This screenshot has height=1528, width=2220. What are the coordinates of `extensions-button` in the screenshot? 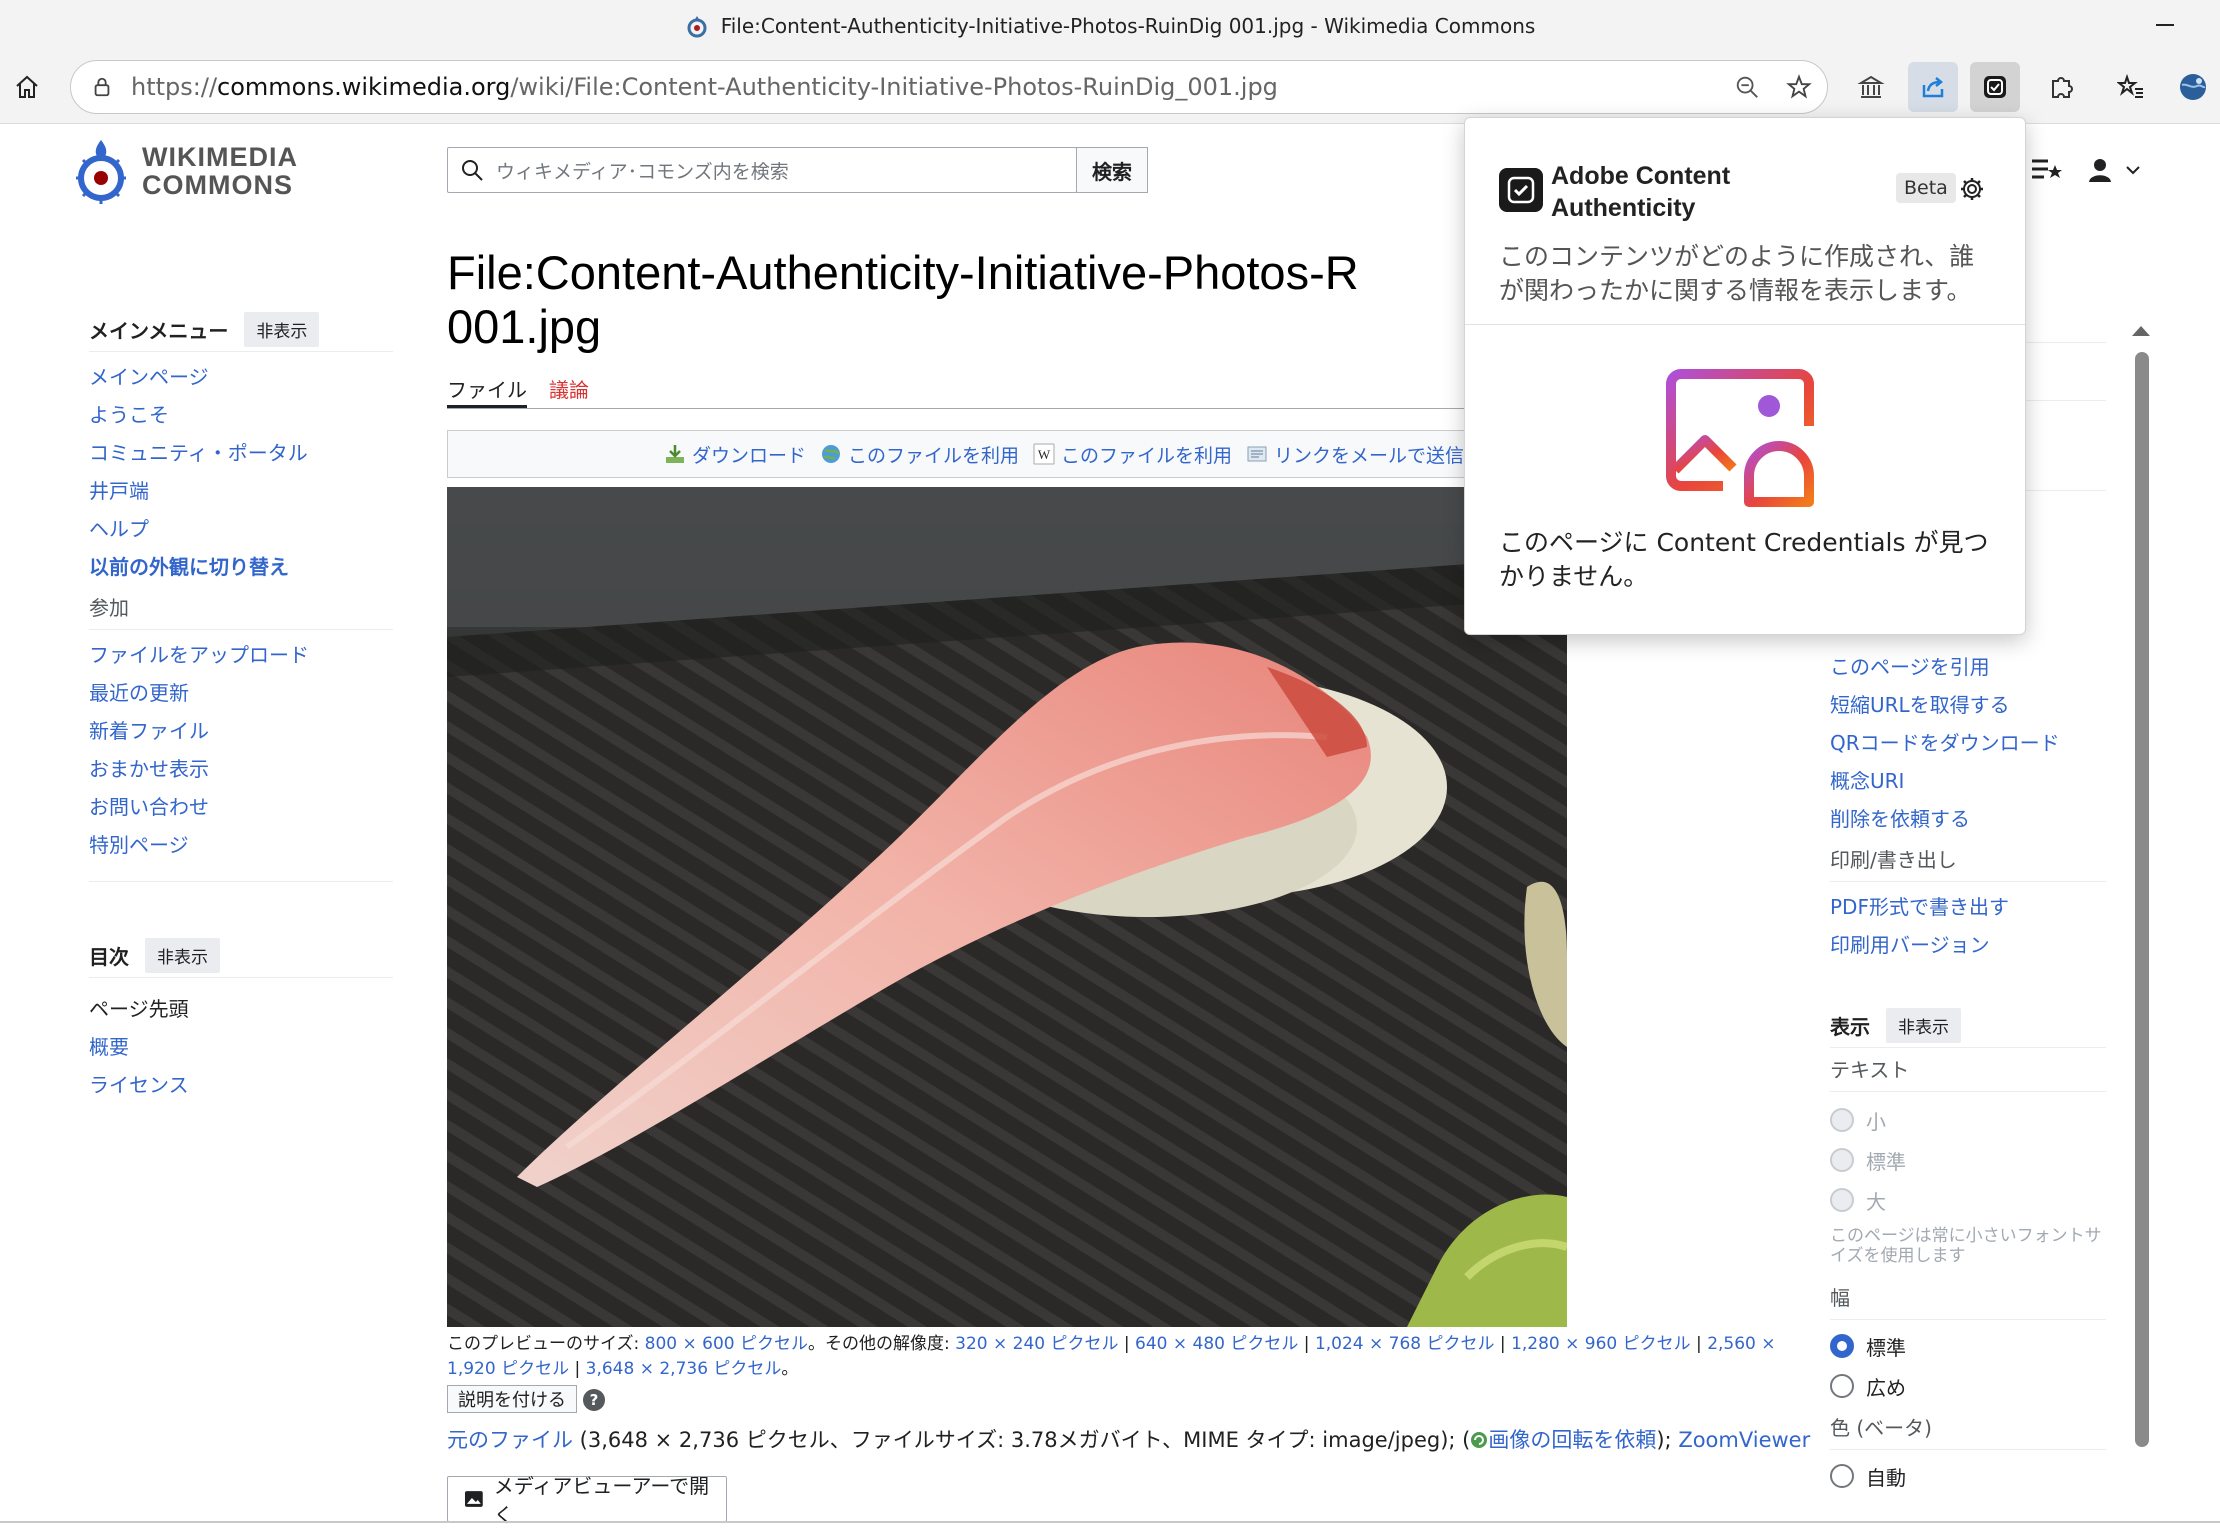 It's located at (2061, 87).